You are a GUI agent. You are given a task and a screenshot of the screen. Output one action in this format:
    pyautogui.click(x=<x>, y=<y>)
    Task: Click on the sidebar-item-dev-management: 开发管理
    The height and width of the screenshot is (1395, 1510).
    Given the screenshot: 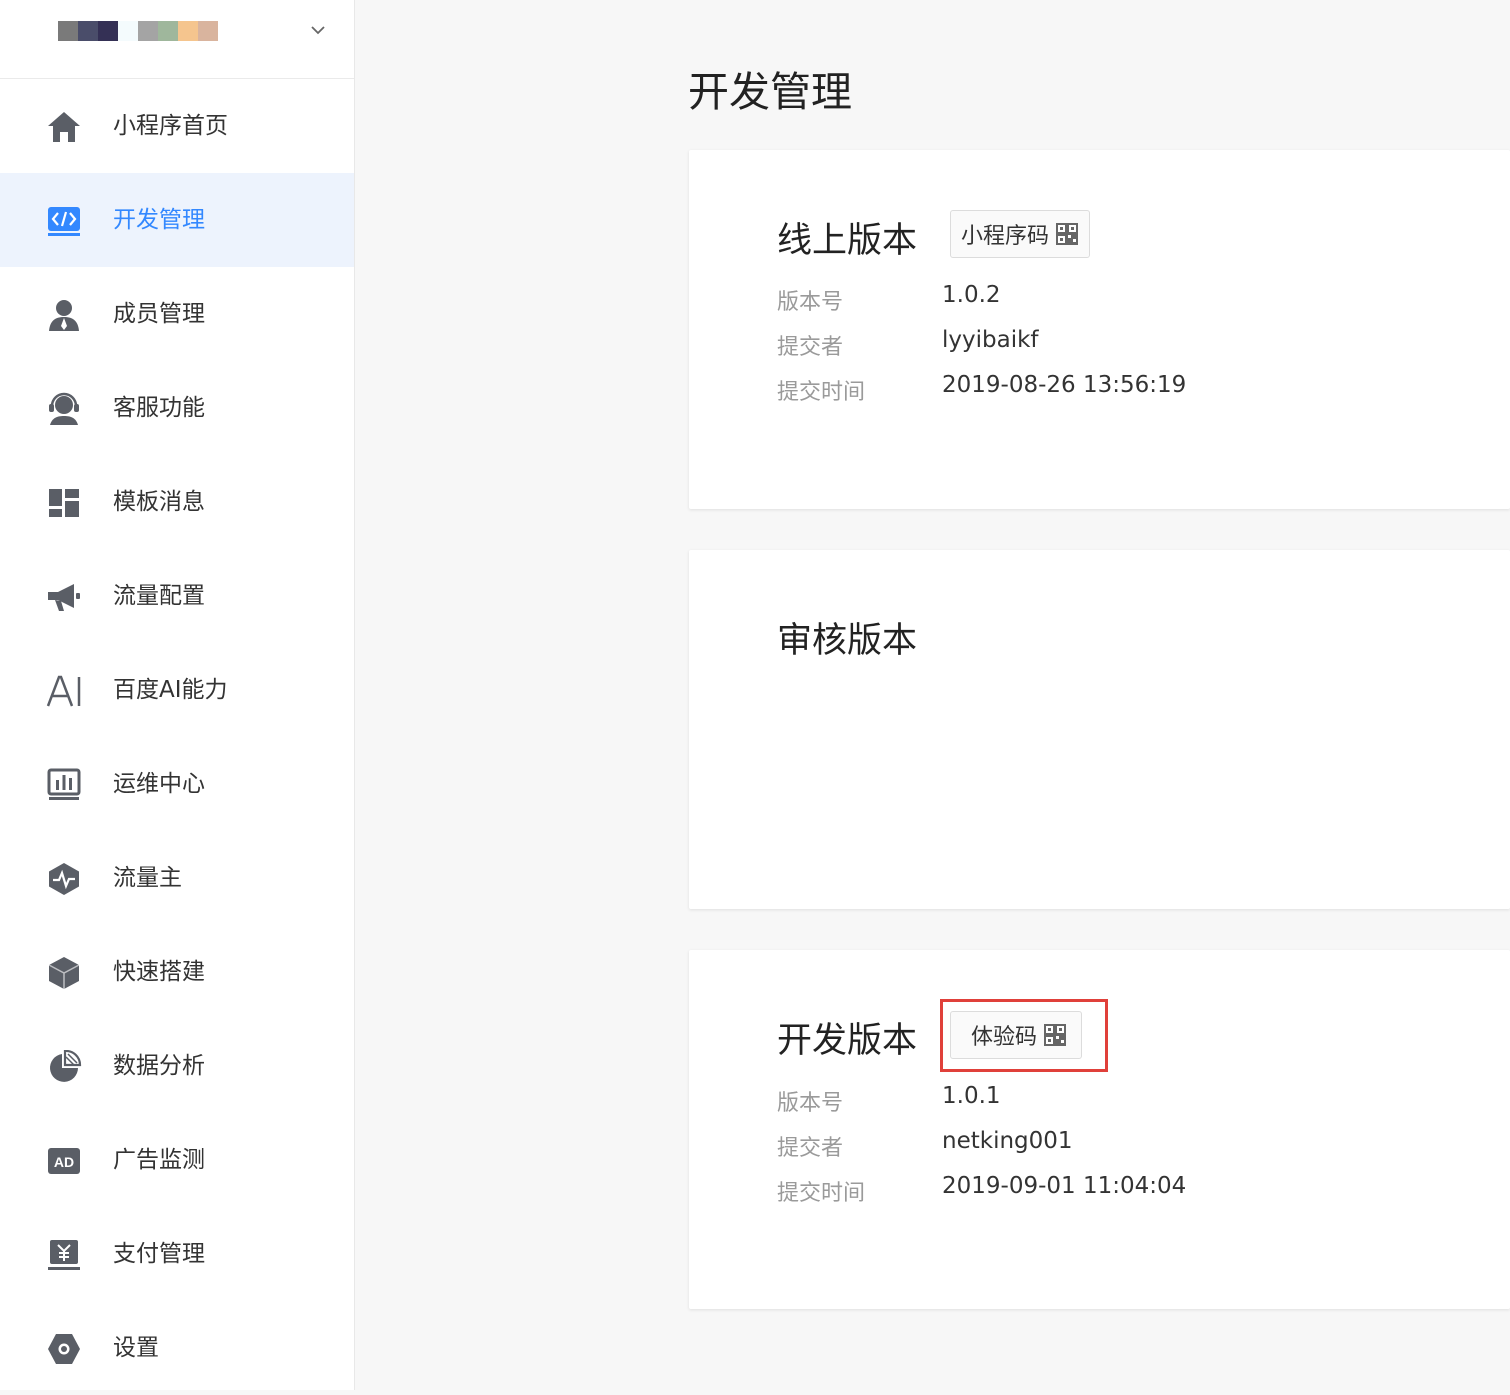 What is the action you would take?
    pyautogui.click(x=177, y=220)
    